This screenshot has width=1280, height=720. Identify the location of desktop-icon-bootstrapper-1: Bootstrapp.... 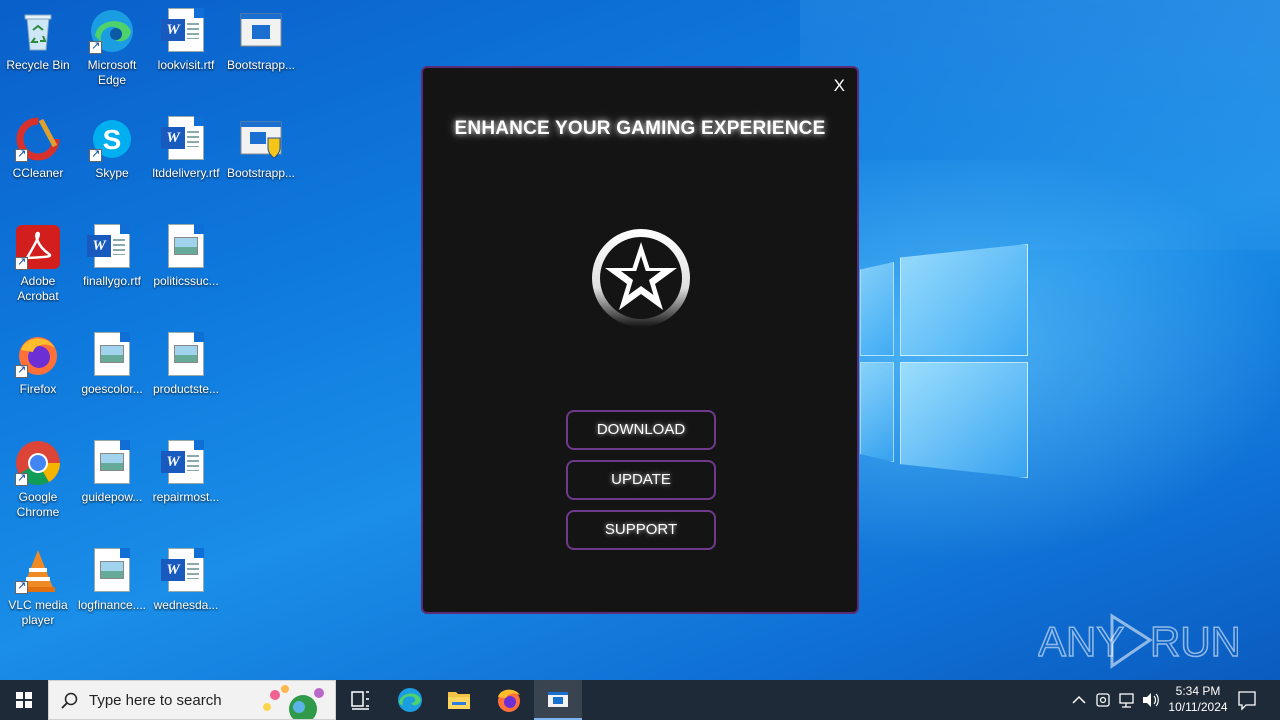
(261, 40).